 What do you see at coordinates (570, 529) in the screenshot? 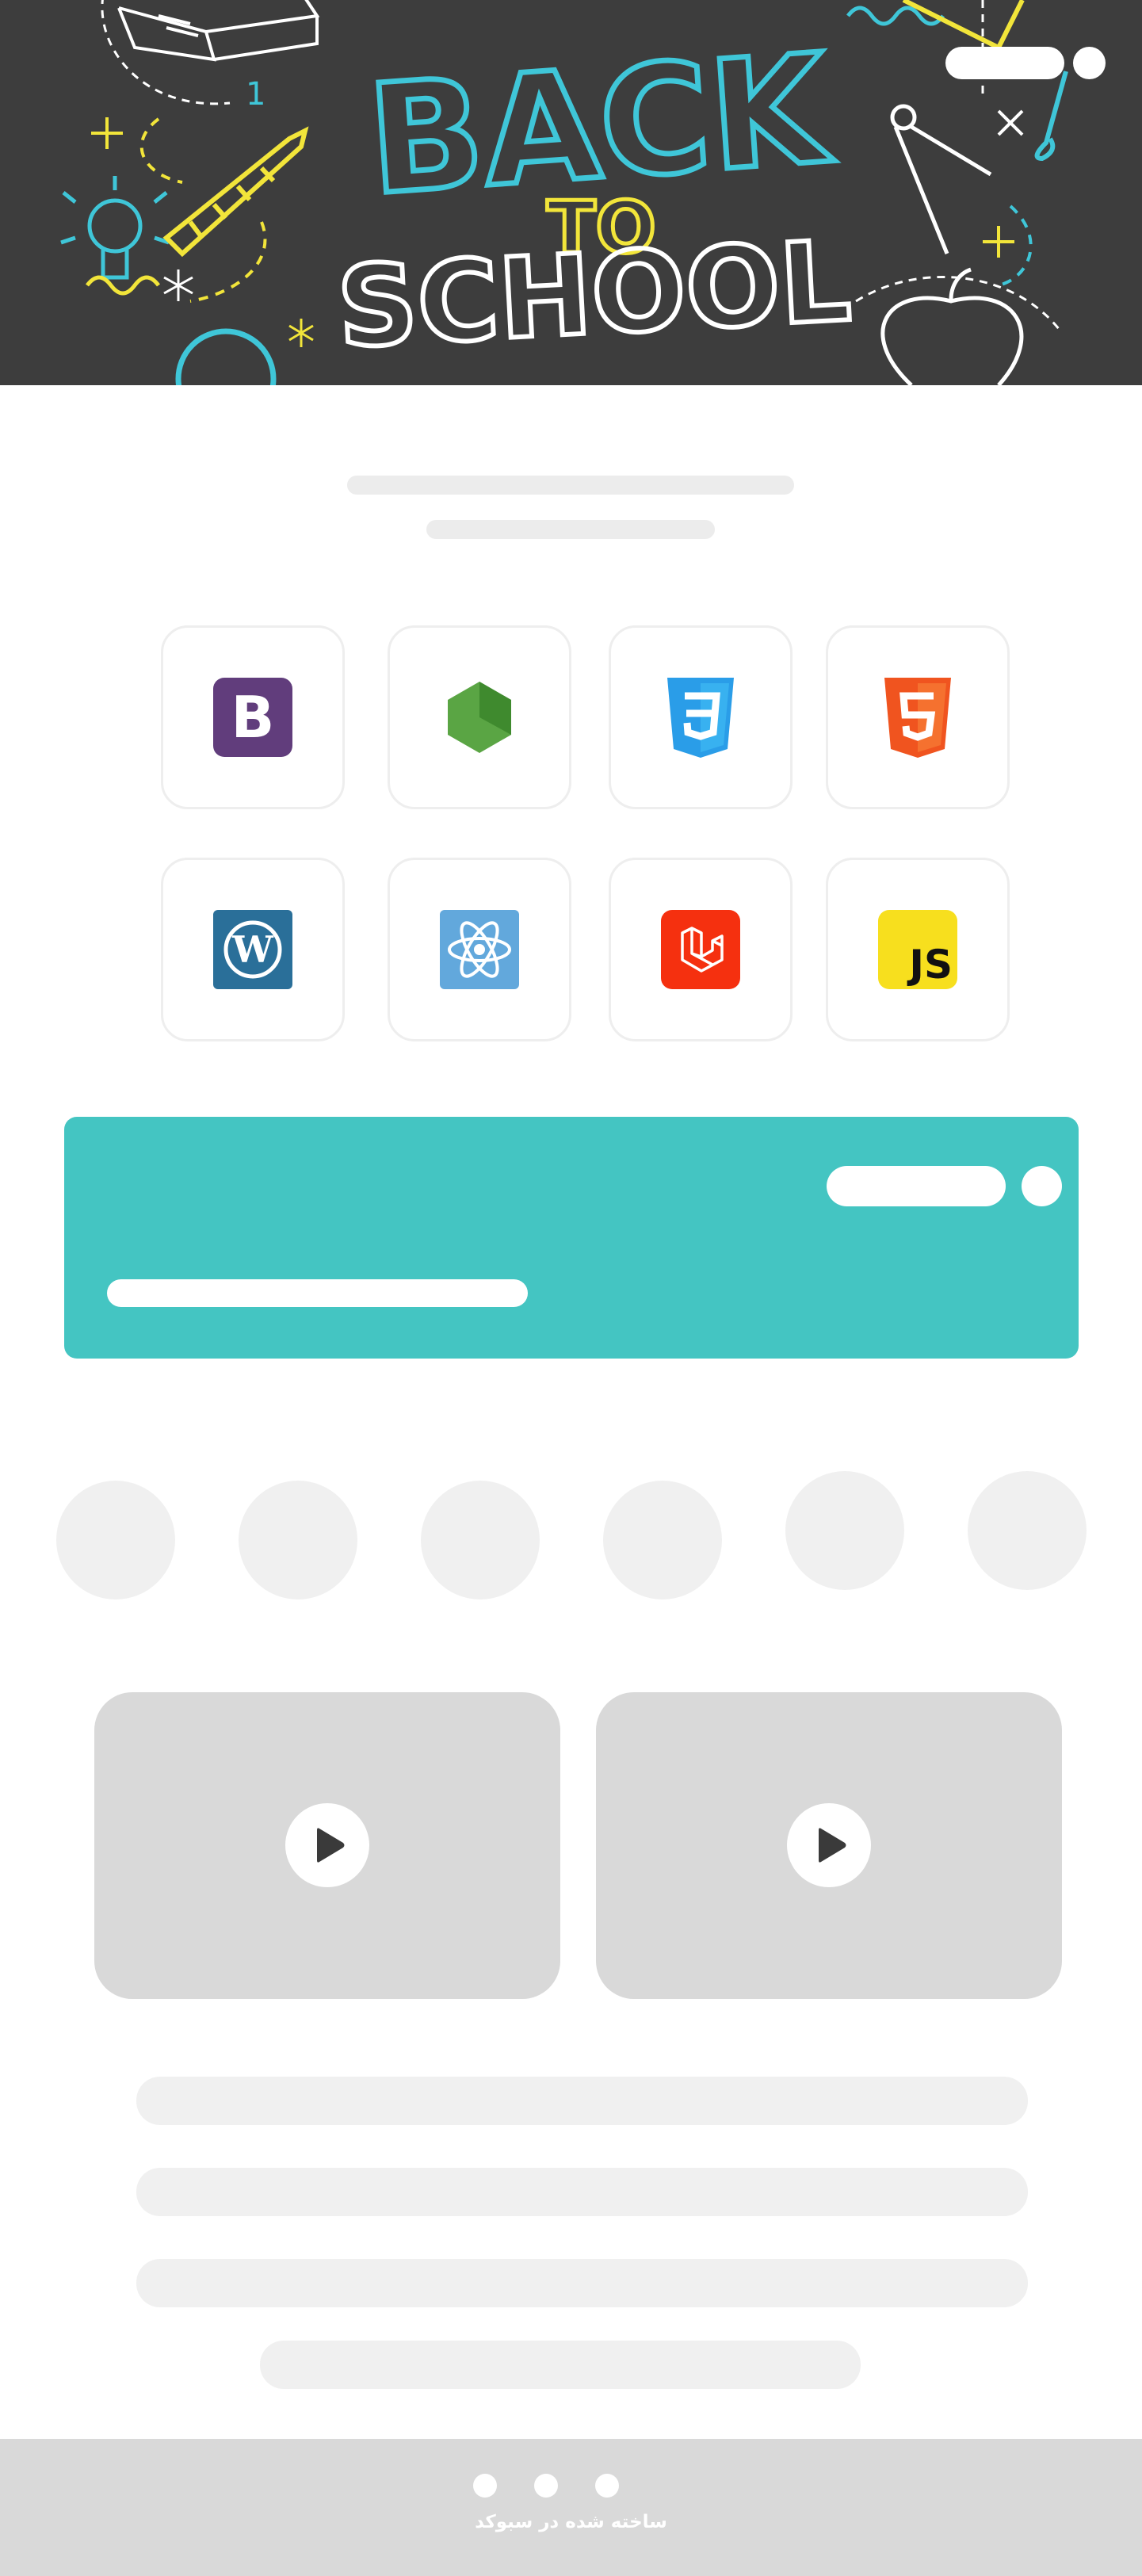
I see `subtitle-placeholder` at bounding box center [570, 529].